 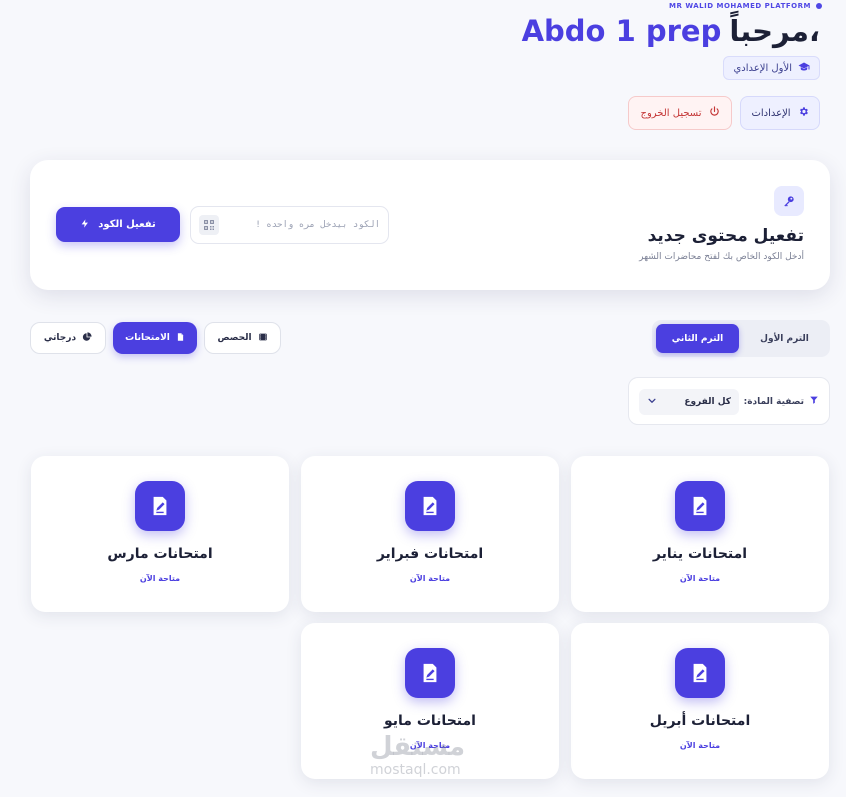 What do you see at coordinates (814, 401) in the screenshot?
I see `funnel-icon` at bounding box center [814, 401].